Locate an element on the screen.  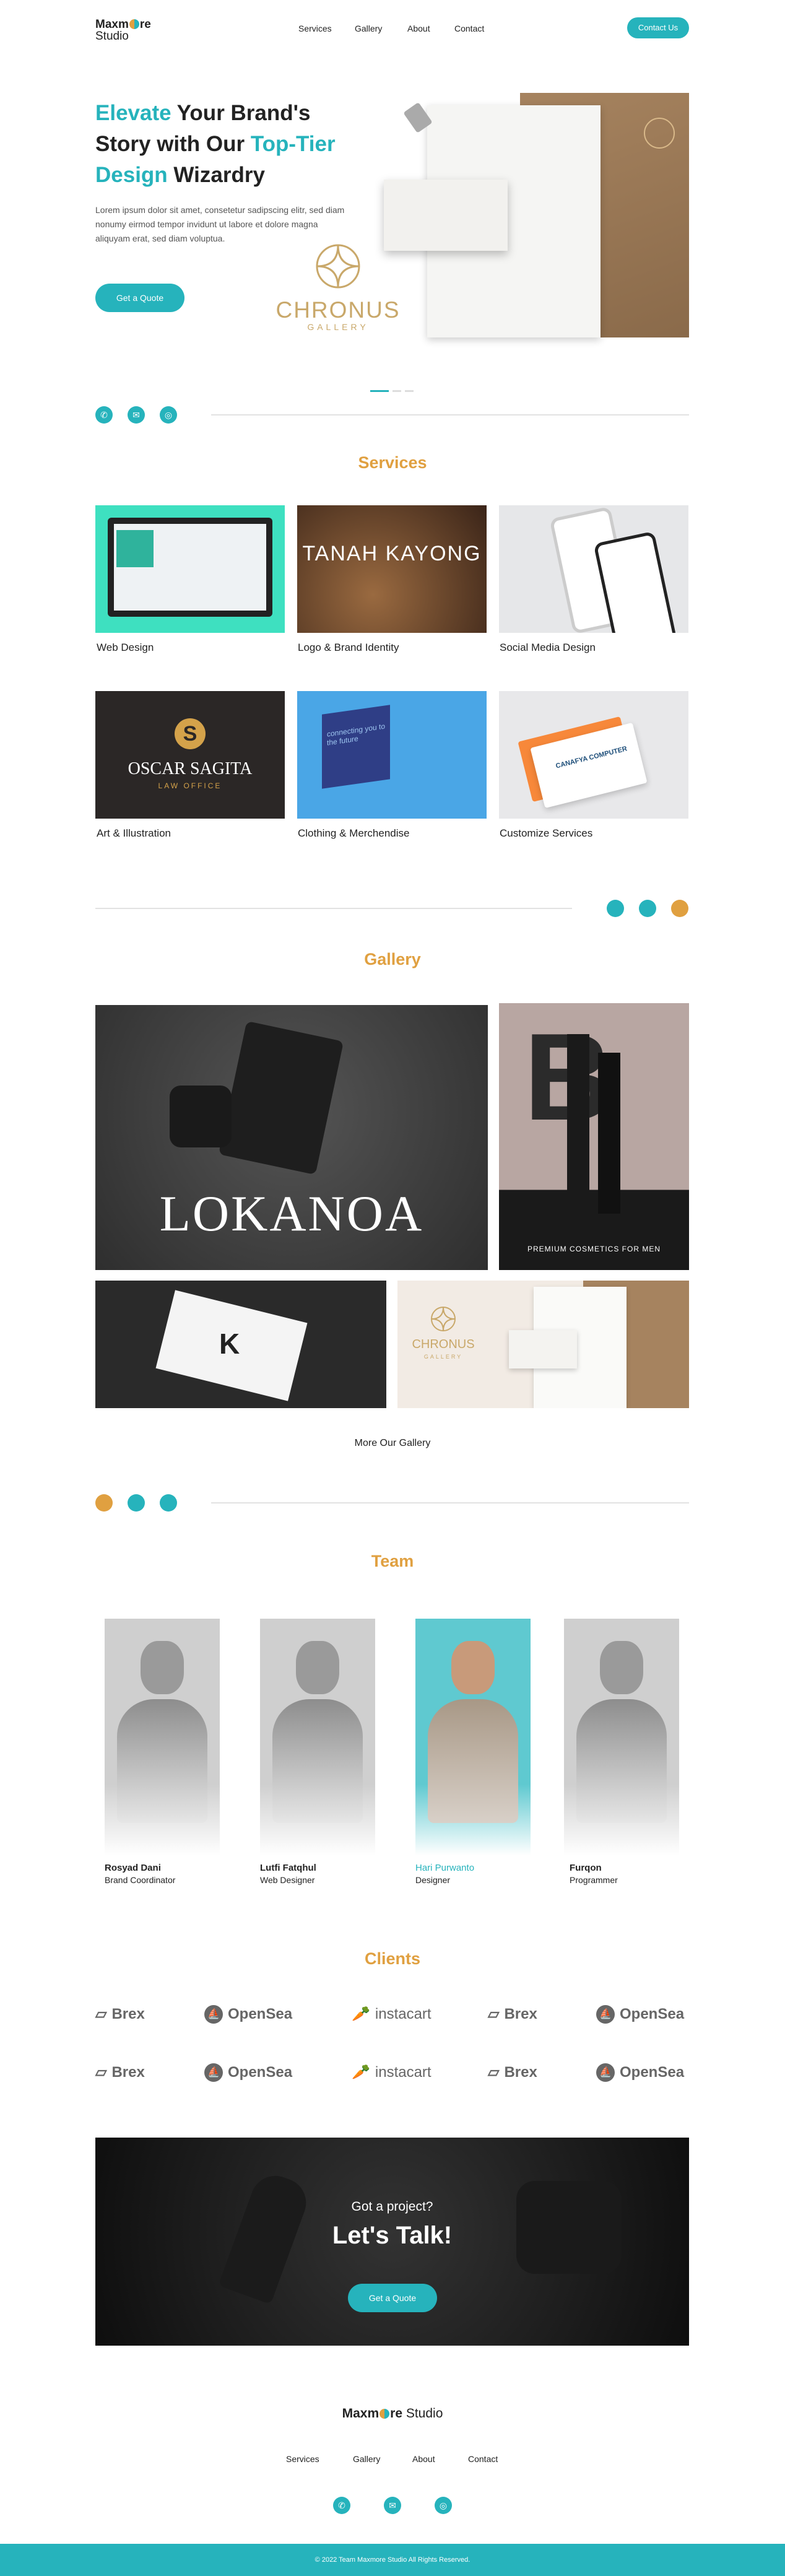
nav-services: Services is located at coordinates (315, 28).